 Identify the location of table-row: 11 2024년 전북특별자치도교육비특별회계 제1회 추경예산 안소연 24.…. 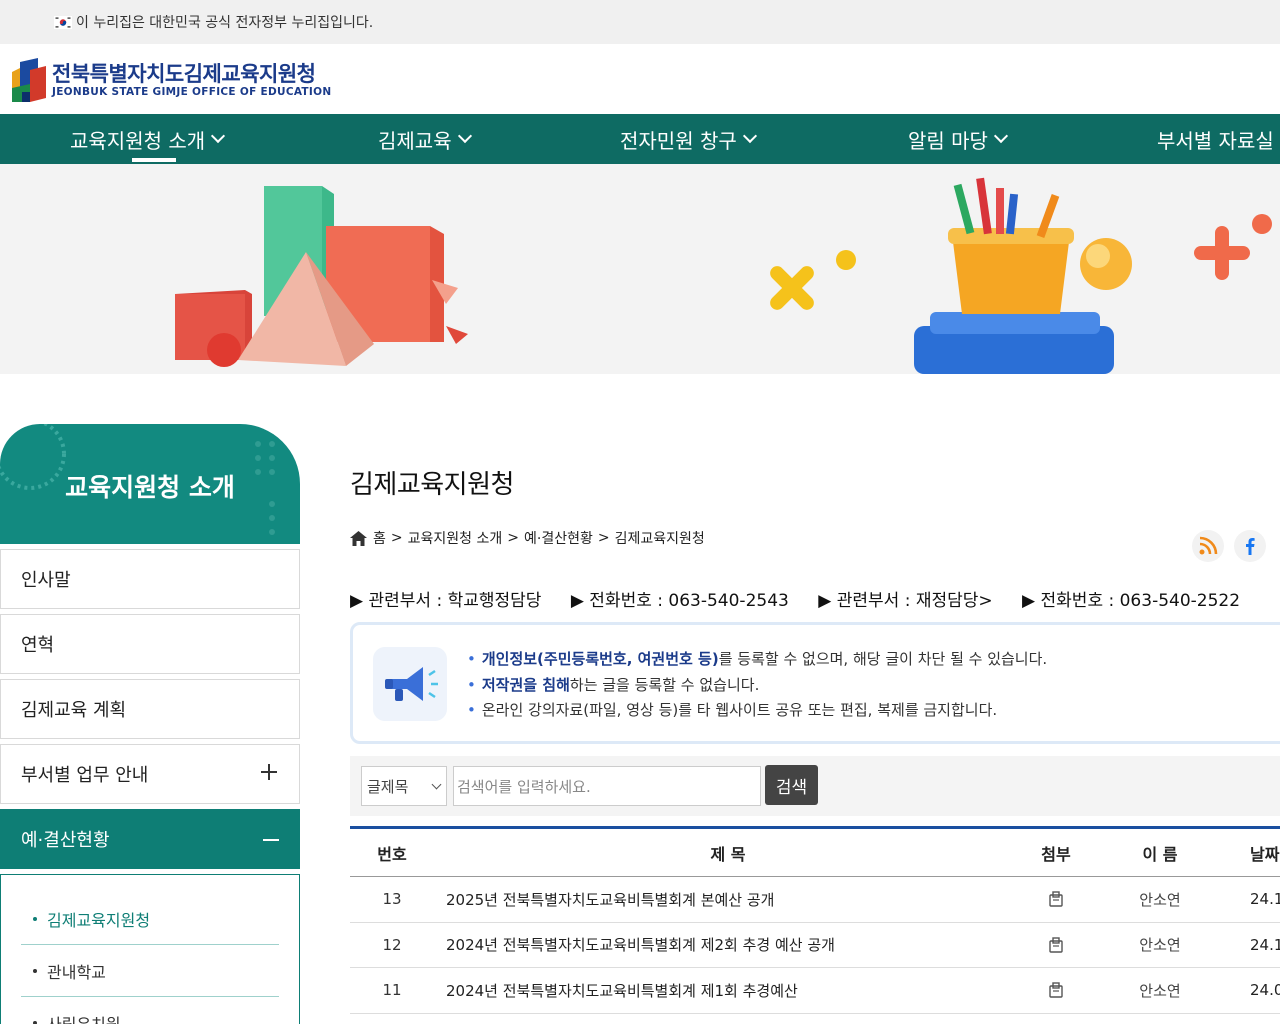
(815, 991).